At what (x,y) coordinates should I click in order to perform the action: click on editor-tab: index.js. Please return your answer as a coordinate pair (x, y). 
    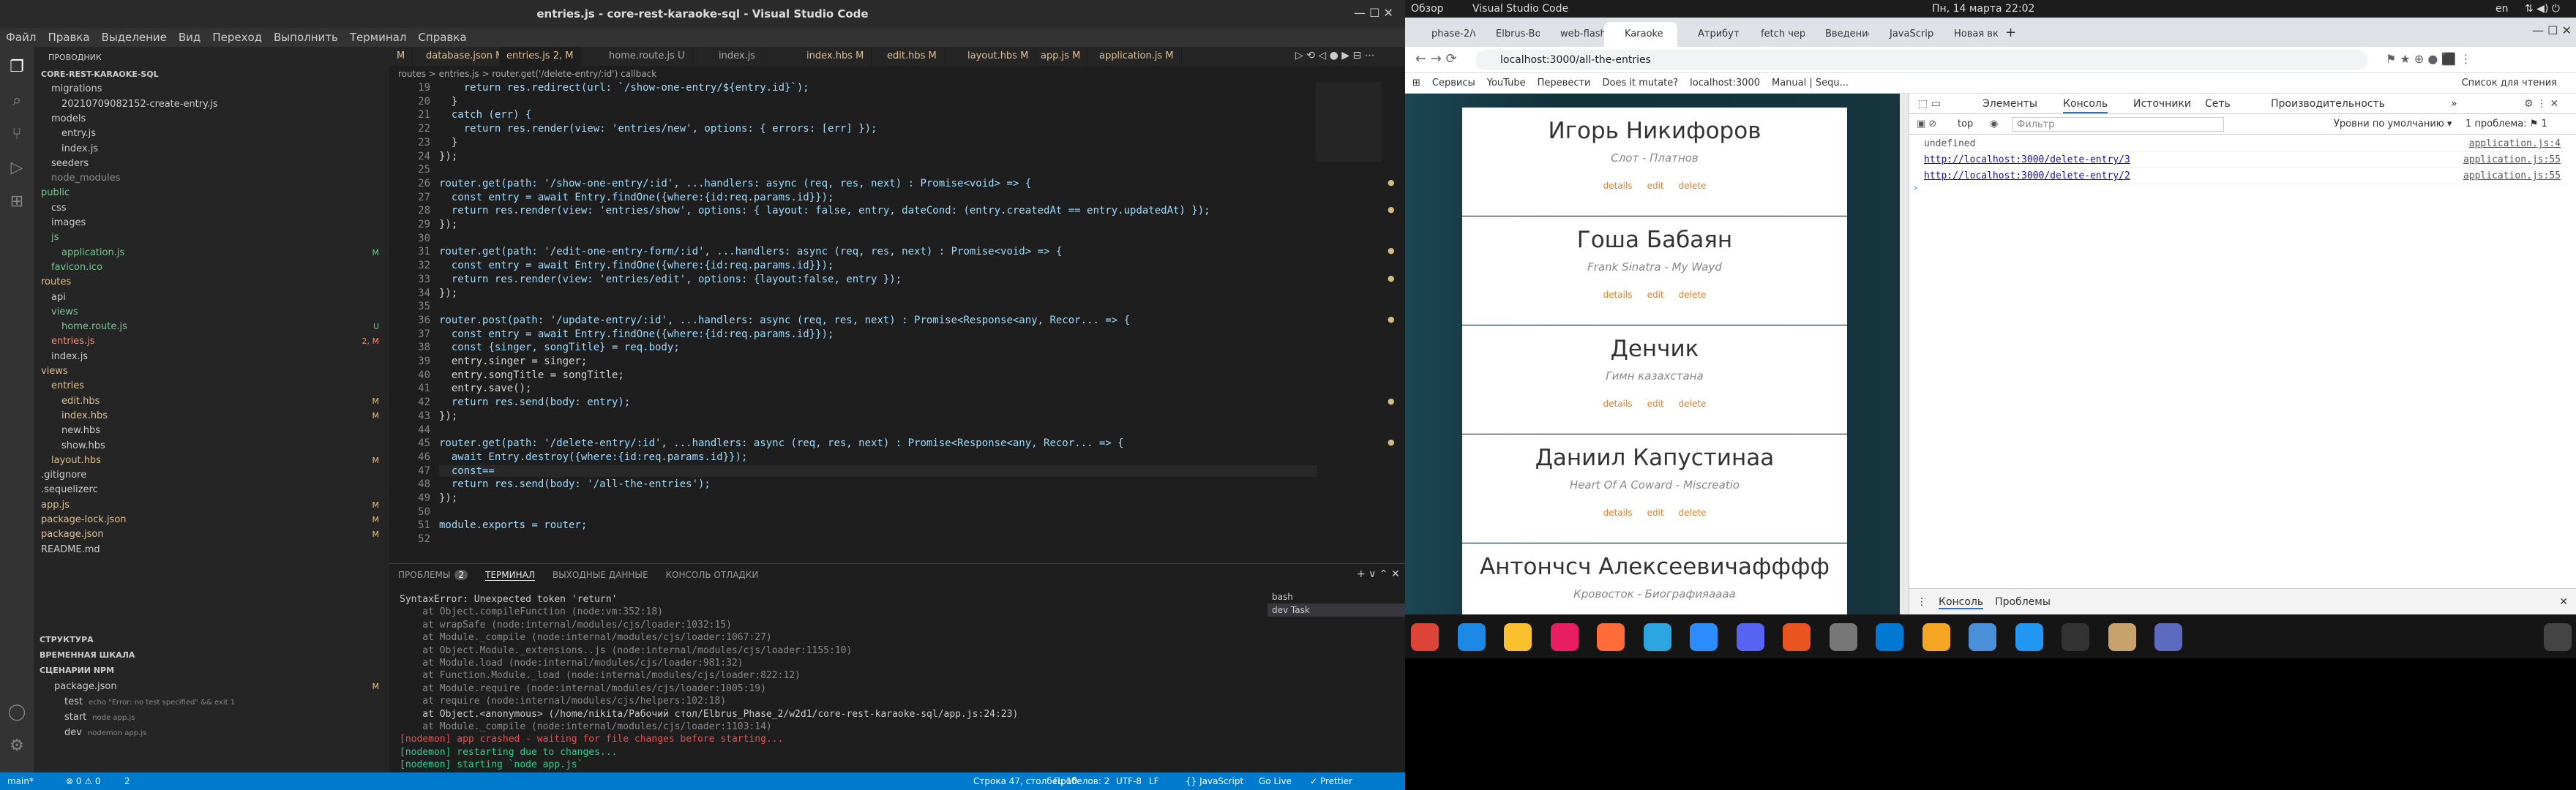
    Looking at the image, I should click on (737, 57).